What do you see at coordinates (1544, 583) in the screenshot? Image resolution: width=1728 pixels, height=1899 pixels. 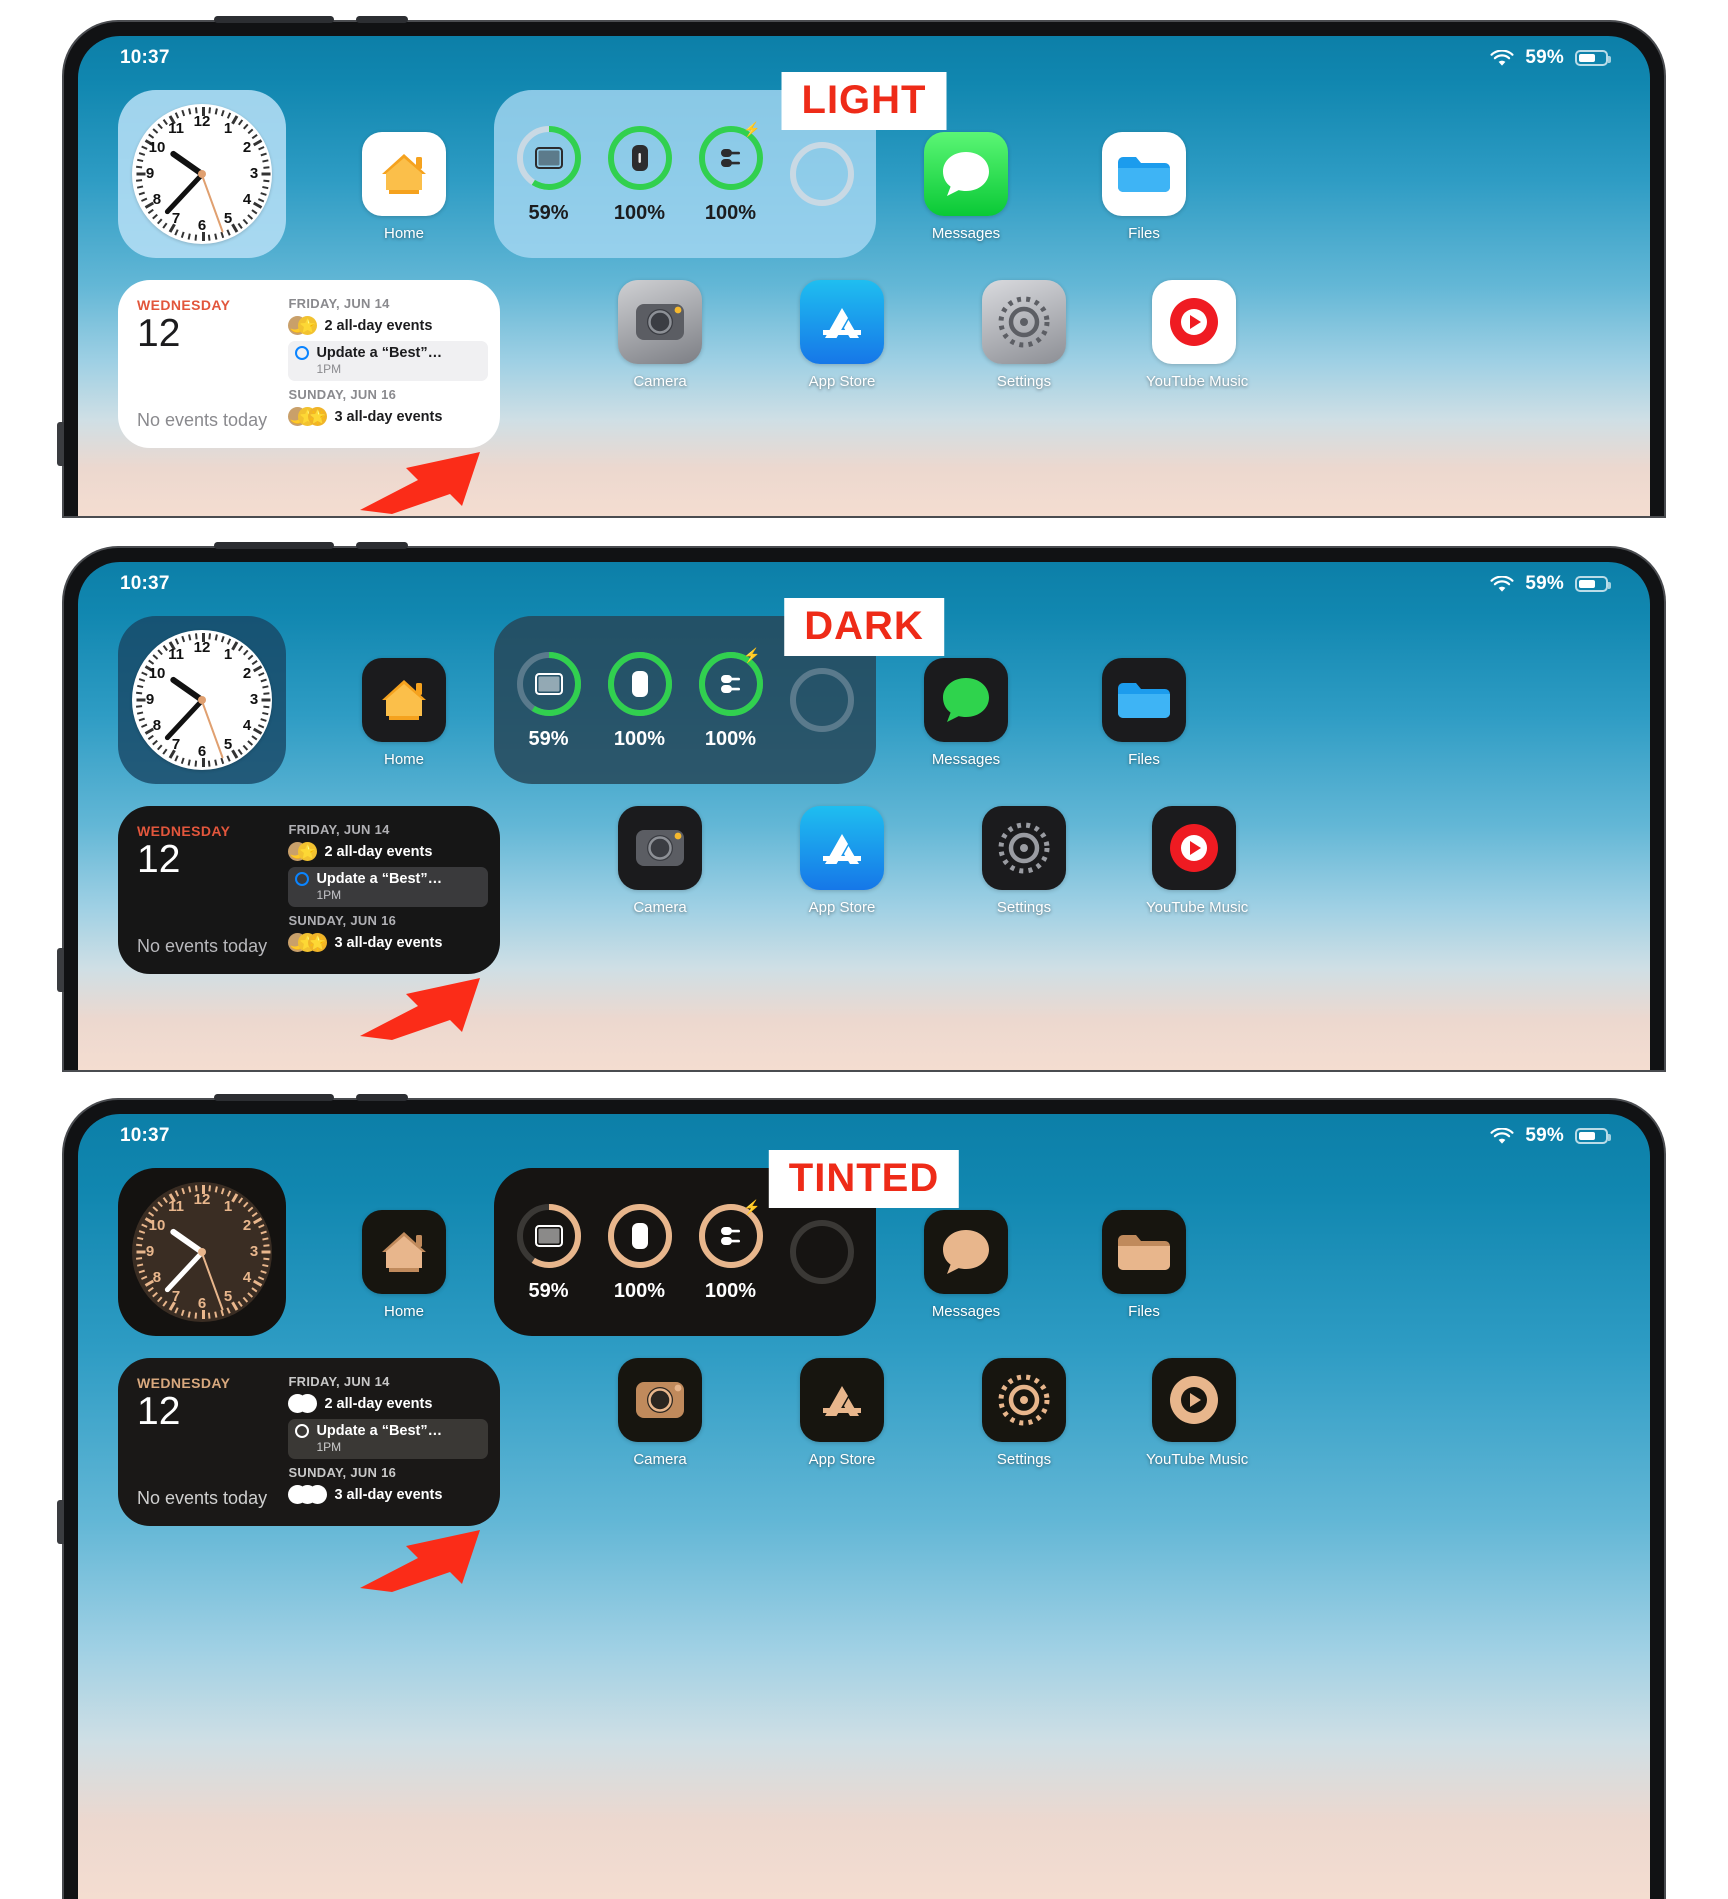 I see `status-battery-percent: 59%` at bounding box center [1544, 583].